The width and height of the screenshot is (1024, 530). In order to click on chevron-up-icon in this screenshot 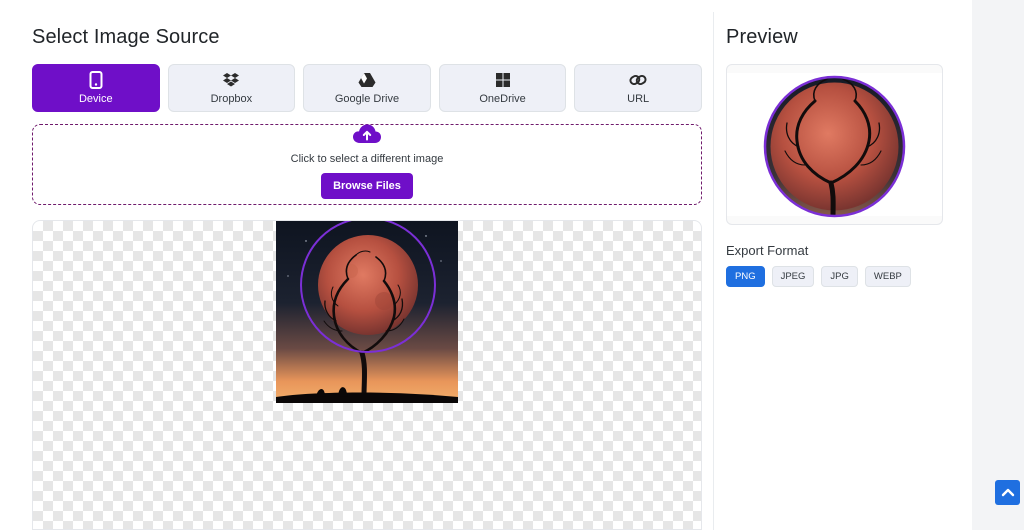, I will do `click(1008, 493)`.